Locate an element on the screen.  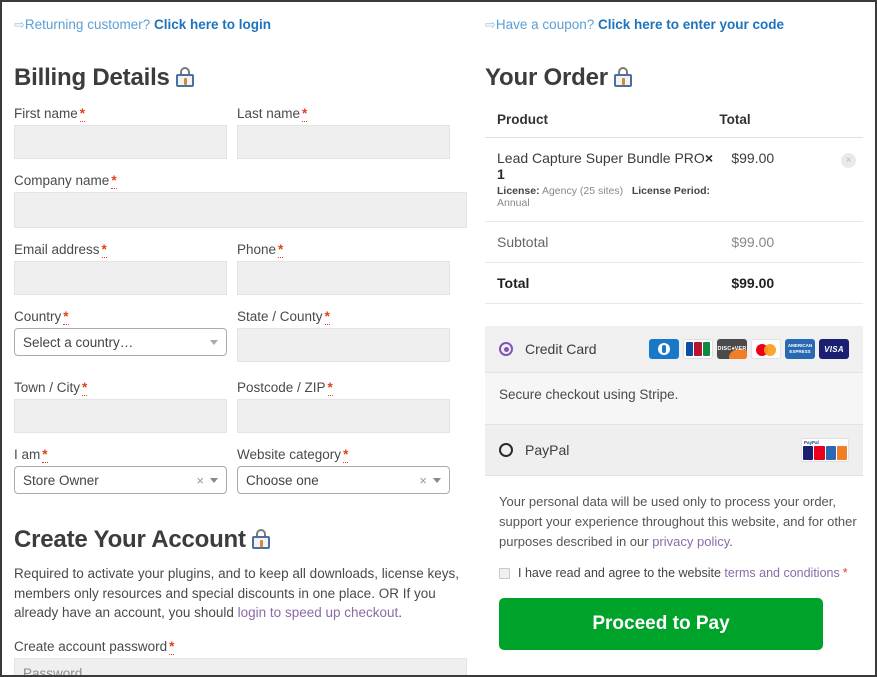
order-item-name-text: Lead Capture Super Bundle PRO is located at coordinates (601, 158).